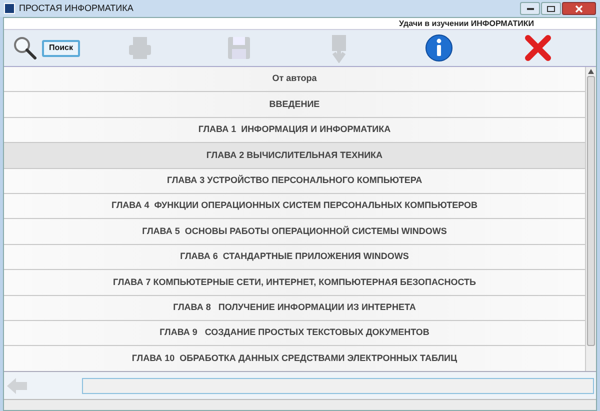  Describe the element at coordinates (294, 207) in the screenshot. I see `chapter-item: ГЛАВА 4 ФУНКЦИИ ОПЕРАЦИОННЫХ СИСТЕМ ПЕРСОНАЛЬНЫХ КОМПЬЮТЕРОВ` at that location.